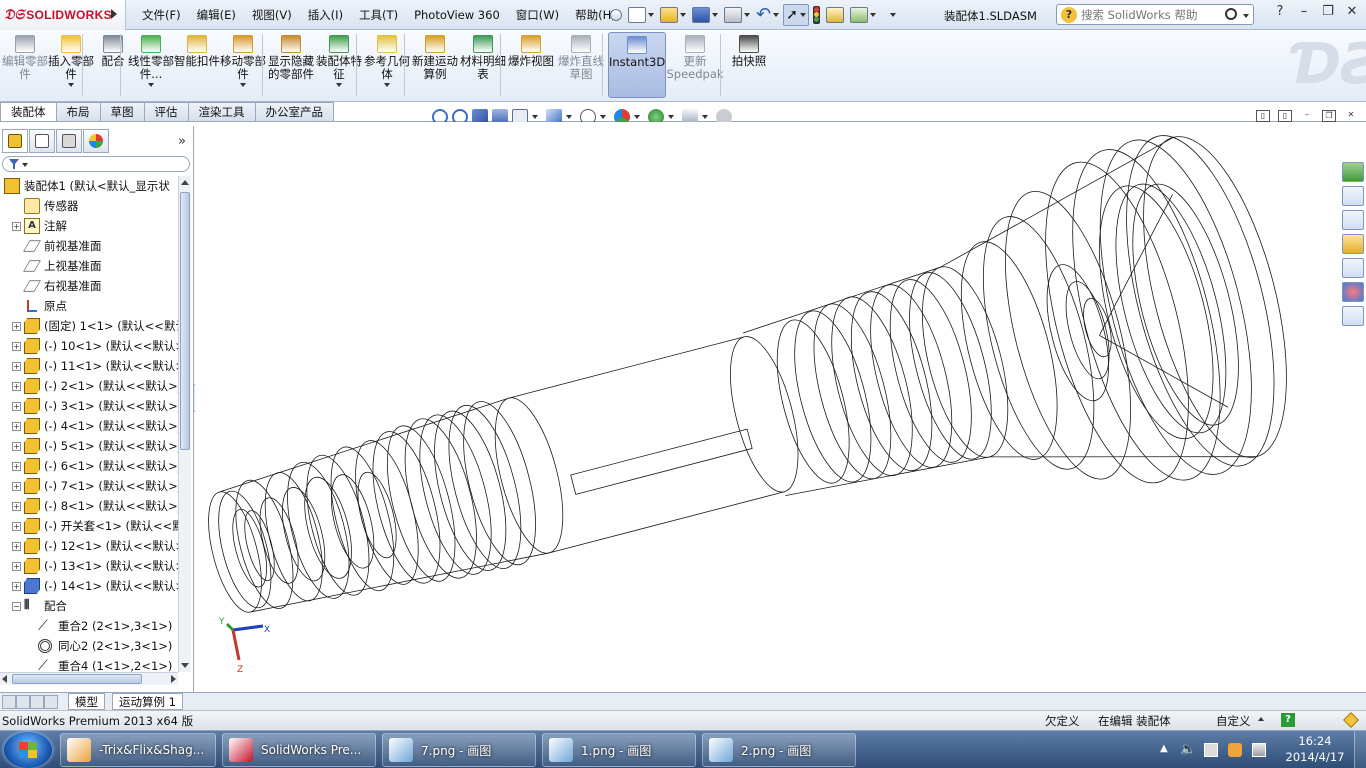 This screenshot has height=768, width=1366. What do you see at coordinates (272, 15) in the screenshot?
I see `menu-item: 视图(V)` at bounding box center [272, 15].